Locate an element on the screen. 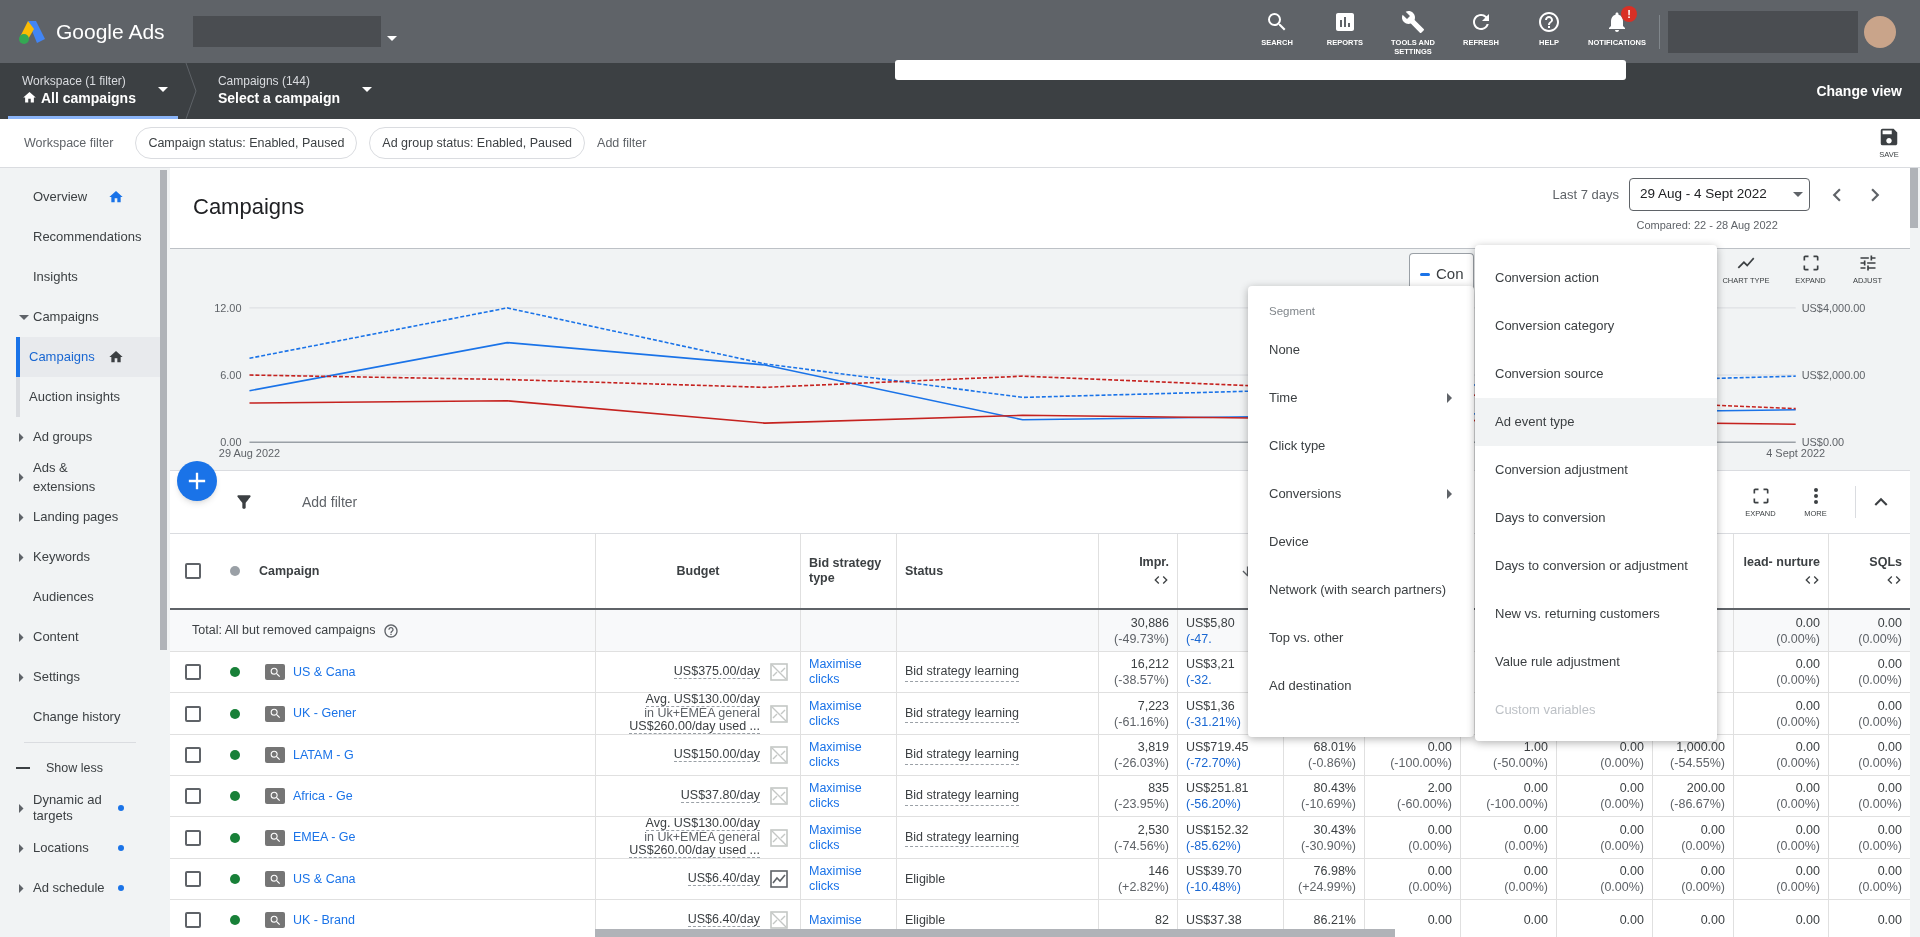 The width and height of the screenshot is (1920, 937). sidebar-item: Content is located at coordinates (80, 637).